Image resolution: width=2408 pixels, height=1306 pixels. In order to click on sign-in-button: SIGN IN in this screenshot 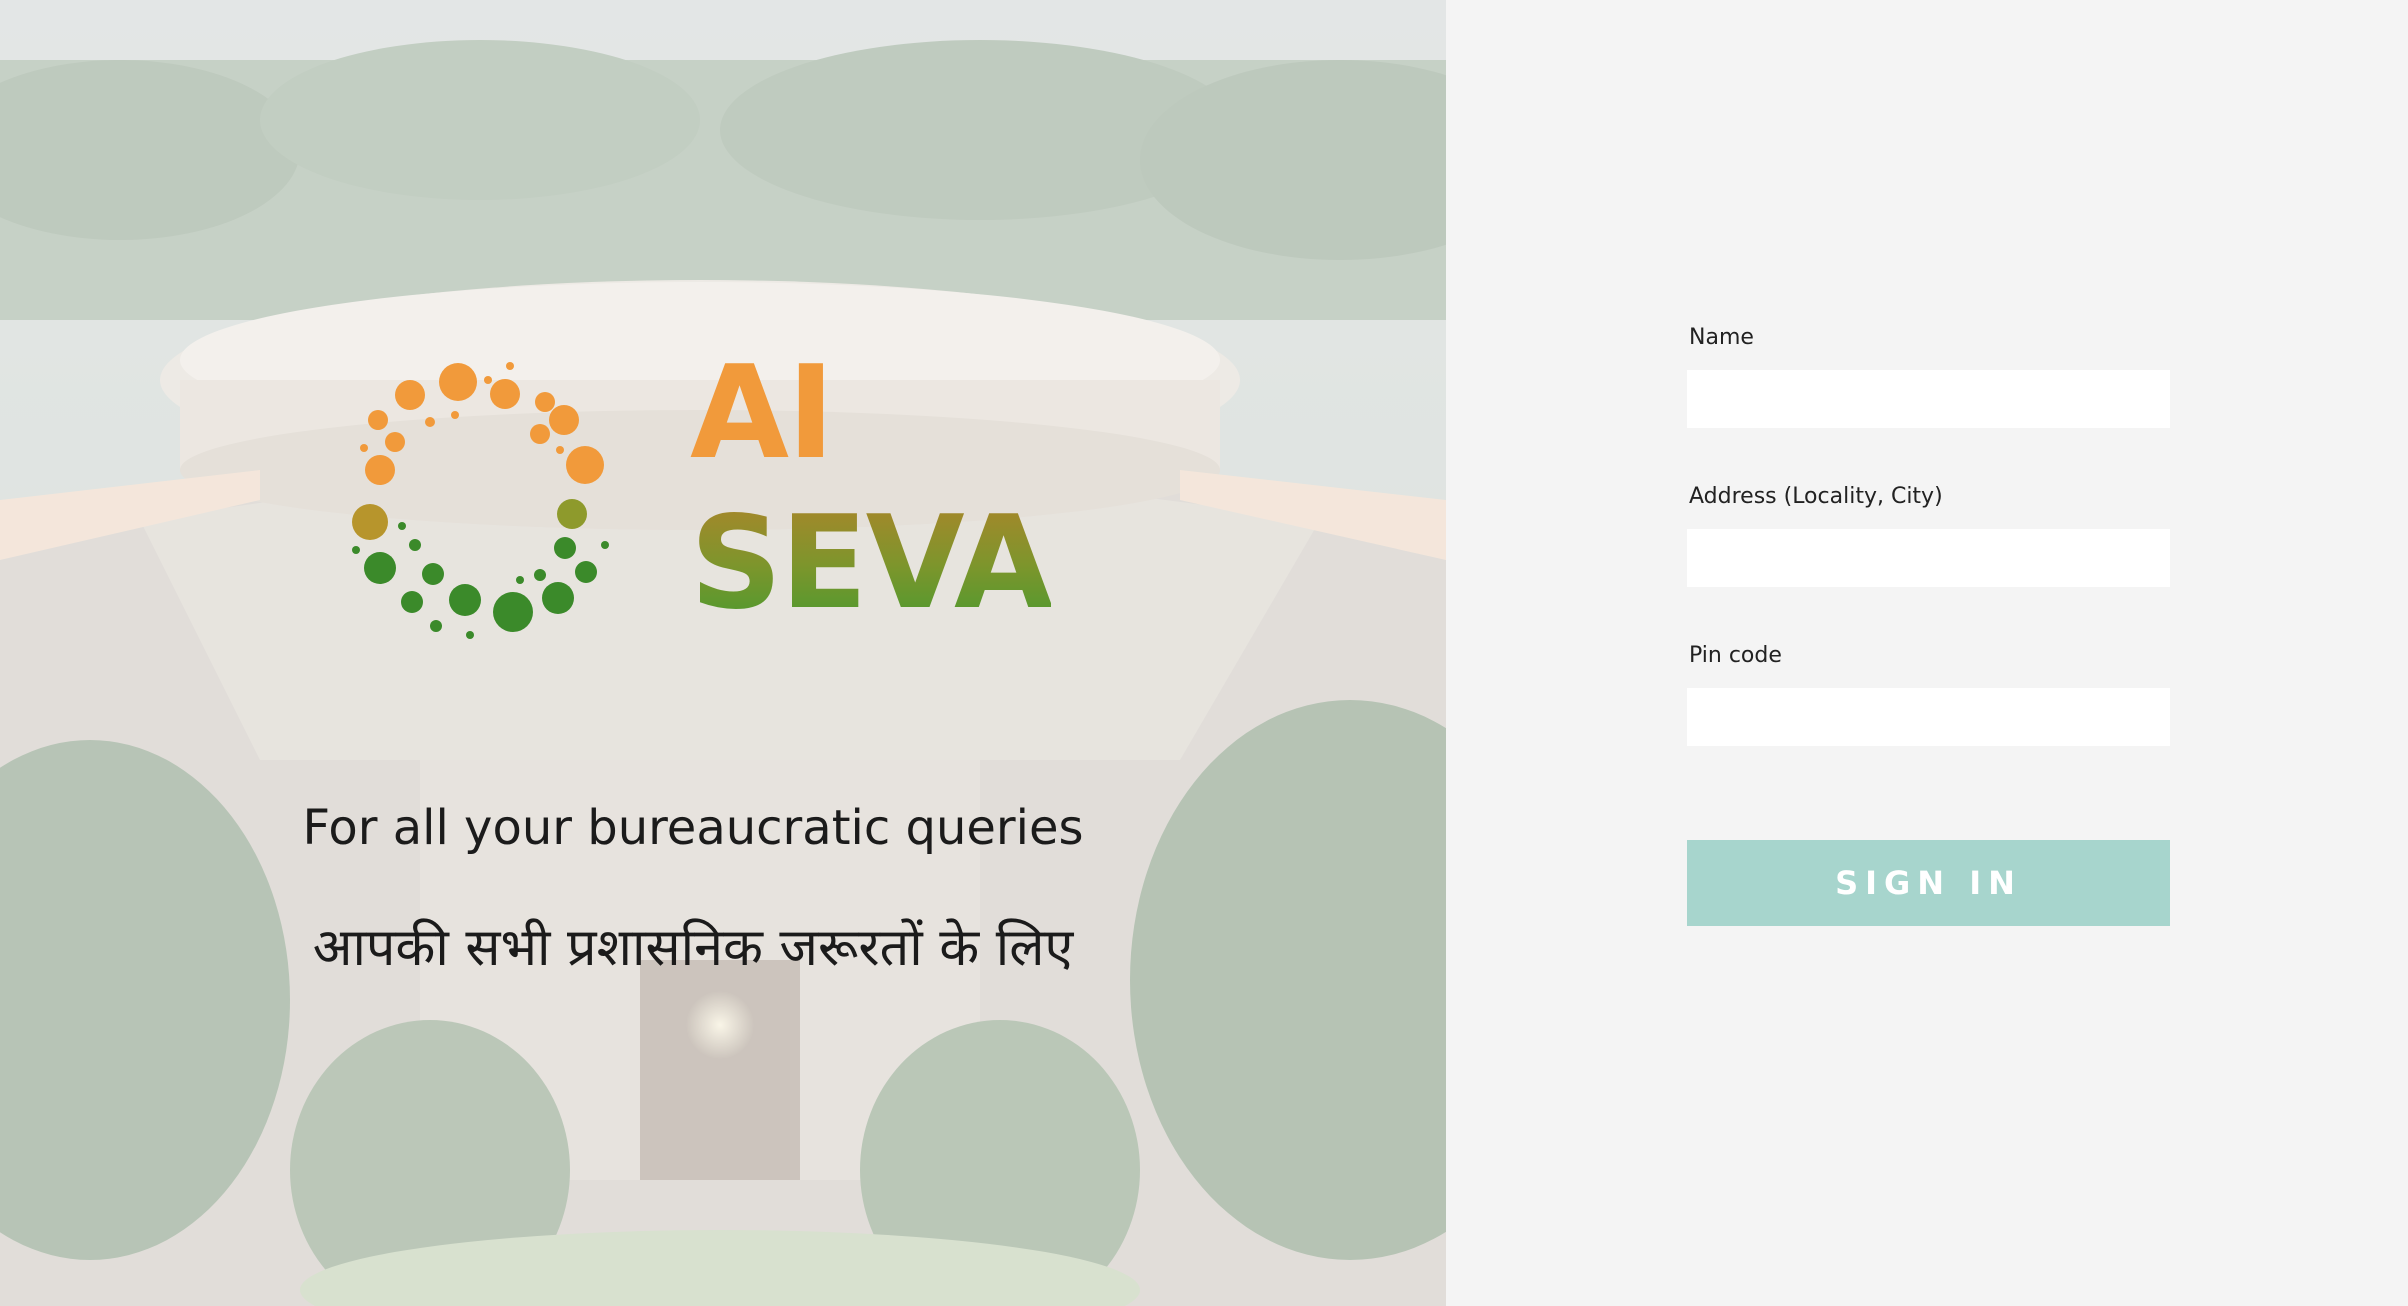, I will do `click(1928, 883)`.